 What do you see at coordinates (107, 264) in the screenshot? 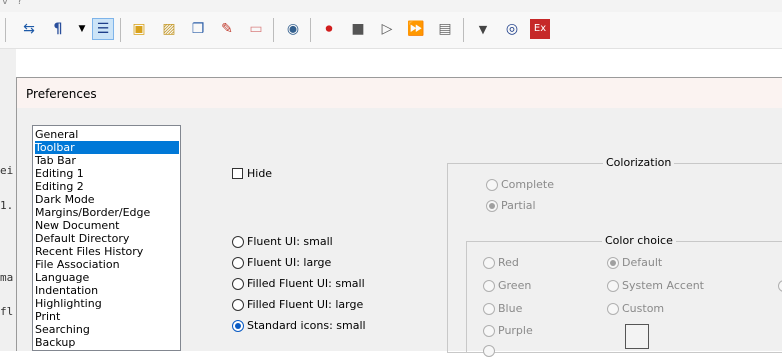
I see `category-item: File Association` at bounding box center [107, 264].